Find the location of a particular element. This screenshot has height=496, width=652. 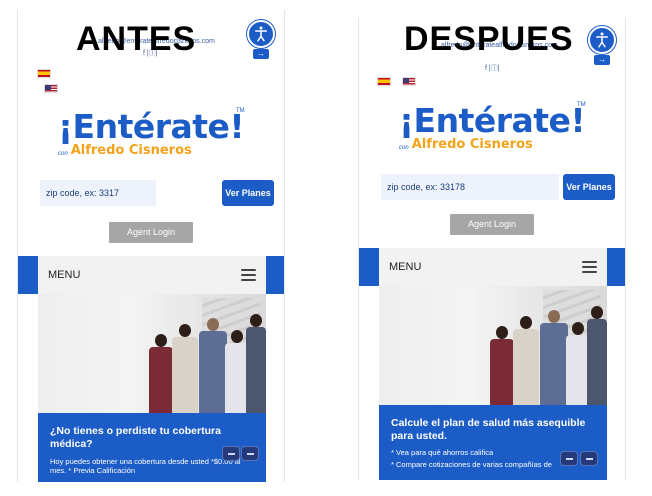

social-links: f |ⓘ| is located at coordinates (492, 68).